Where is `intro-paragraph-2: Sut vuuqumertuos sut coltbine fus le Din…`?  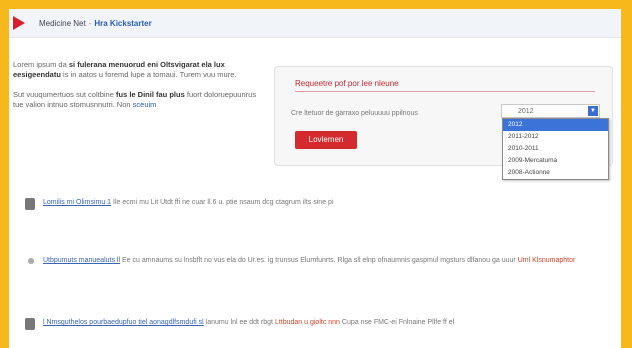 intro-paragraph-2: Sut vuuqumertuos sut coltbine fus le Din… is located at coordinates (136, 100).